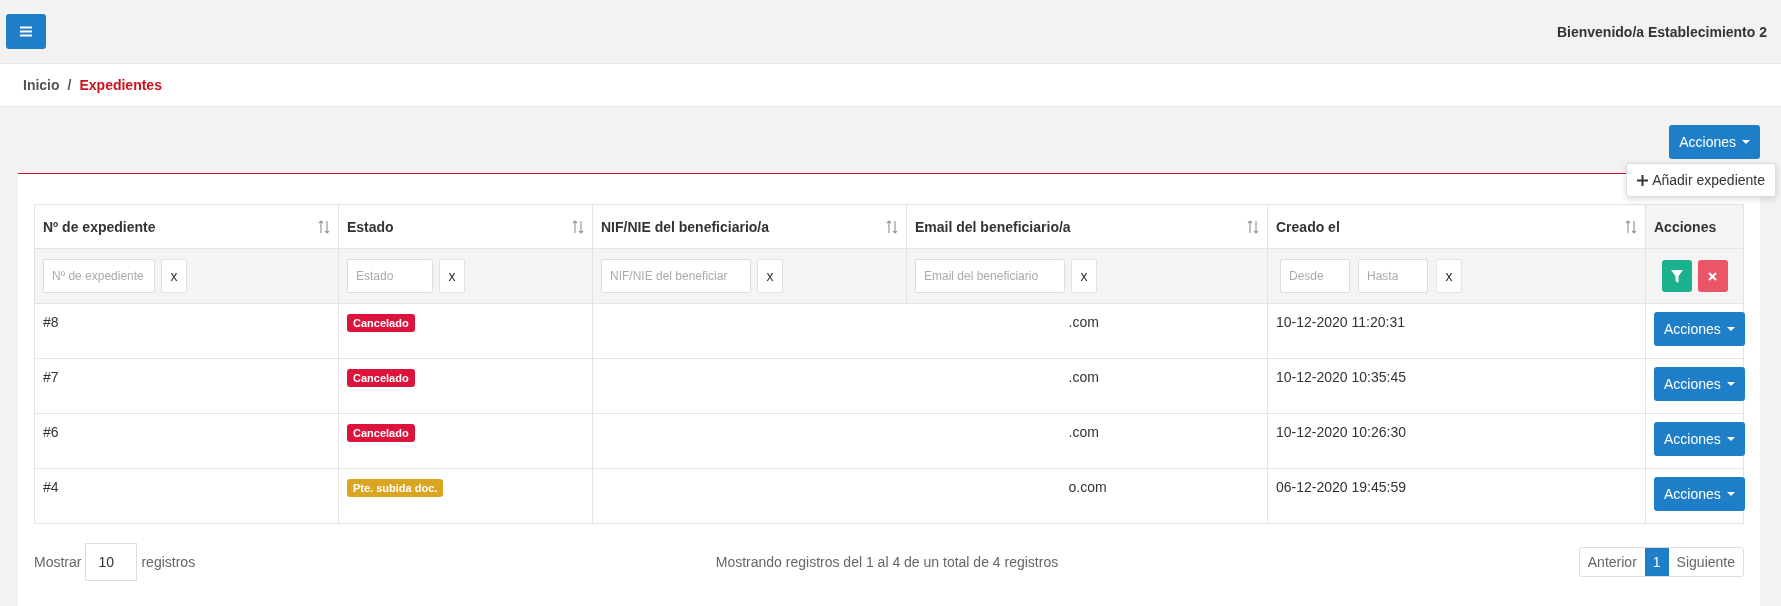 Image resolution: width=1781 pixels, height=606 pixels. What do you see at coordinates (465, 226) in the screenshot?
I see `column-header: Estado` at bounding box center [465, 226].